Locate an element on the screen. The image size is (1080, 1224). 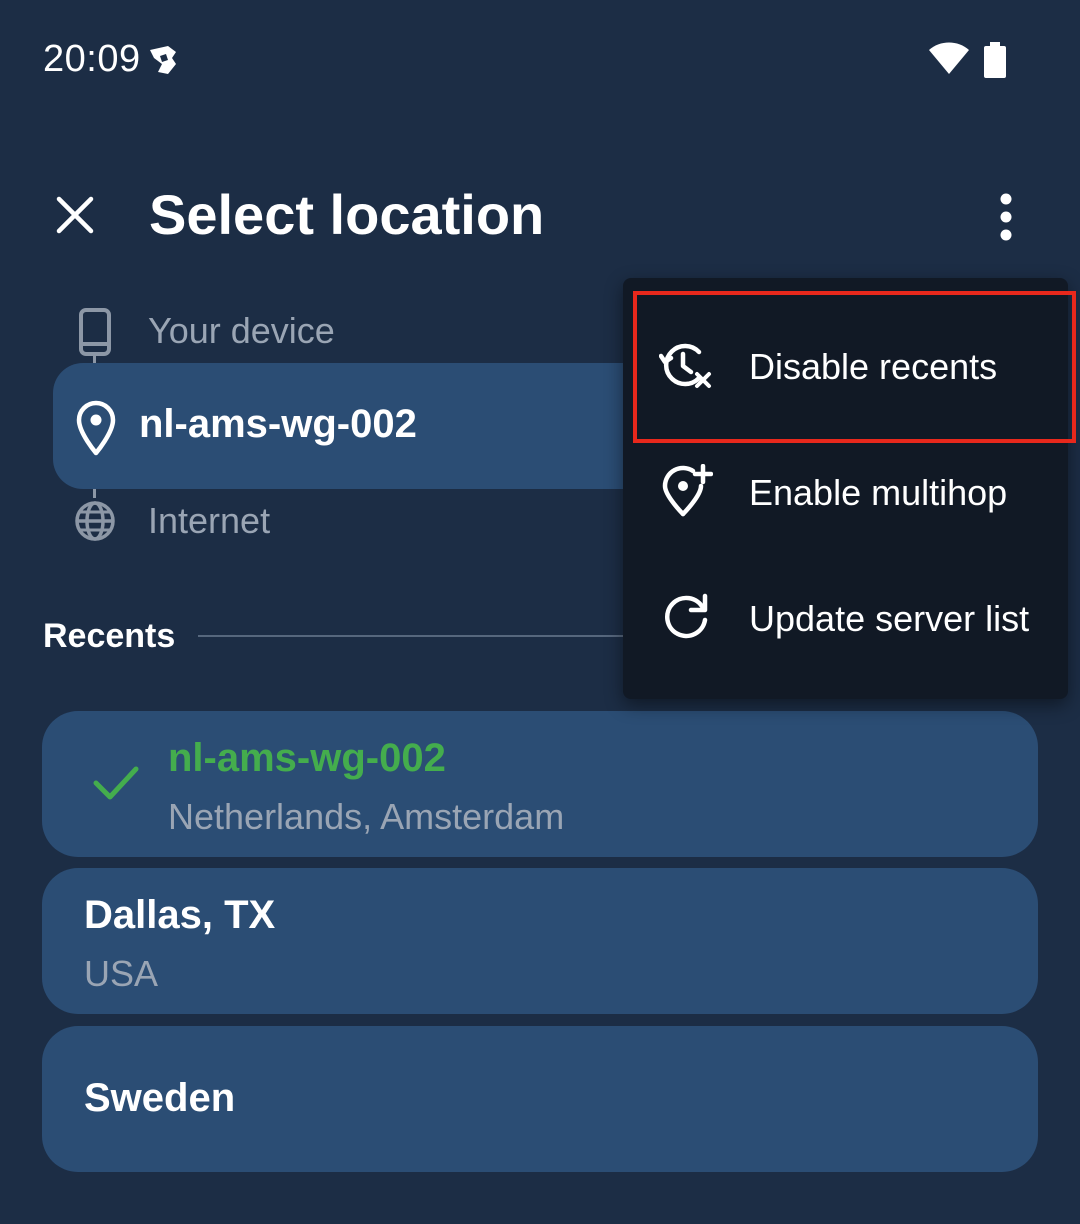
phone-icon is located at coordinates (95, 332).